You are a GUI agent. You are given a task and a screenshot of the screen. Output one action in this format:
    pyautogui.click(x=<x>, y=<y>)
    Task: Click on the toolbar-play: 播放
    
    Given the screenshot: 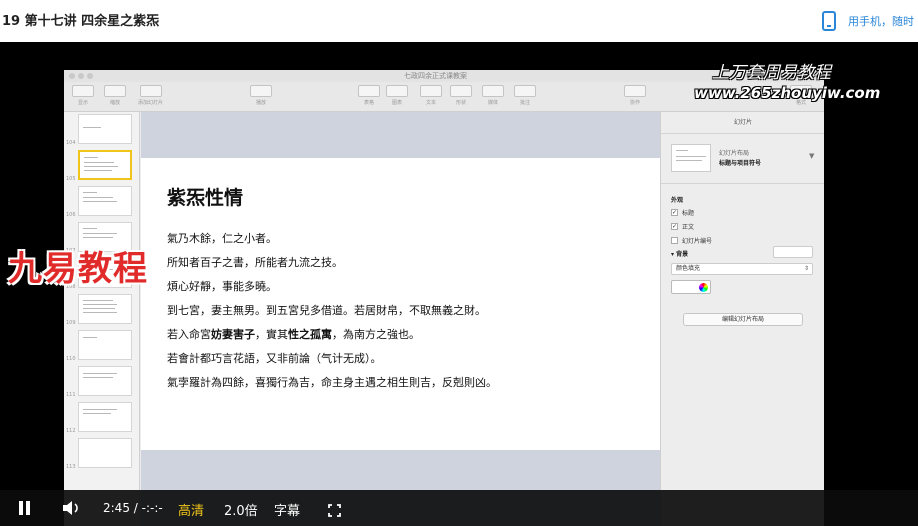 What is the action you would take?
    pyautogui.click(x=261, y=95)
    